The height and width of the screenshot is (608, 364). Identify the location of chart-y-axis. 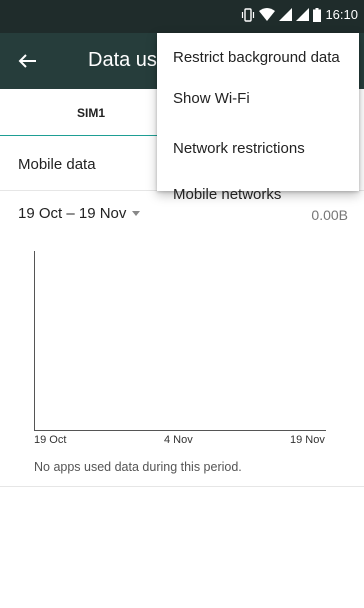
(34, 341).